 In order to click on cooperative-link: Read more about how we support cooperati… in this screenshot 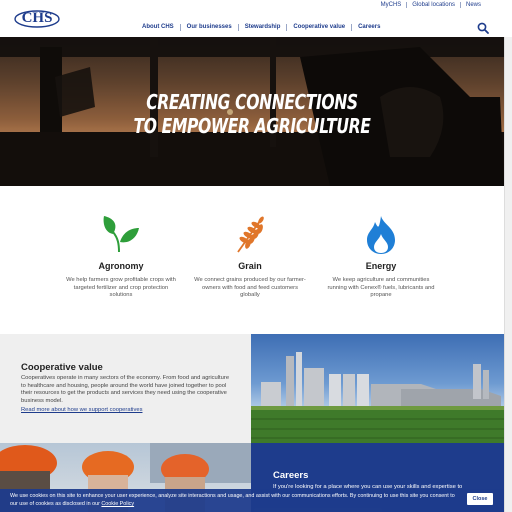, I will do `click(81, 410)`.